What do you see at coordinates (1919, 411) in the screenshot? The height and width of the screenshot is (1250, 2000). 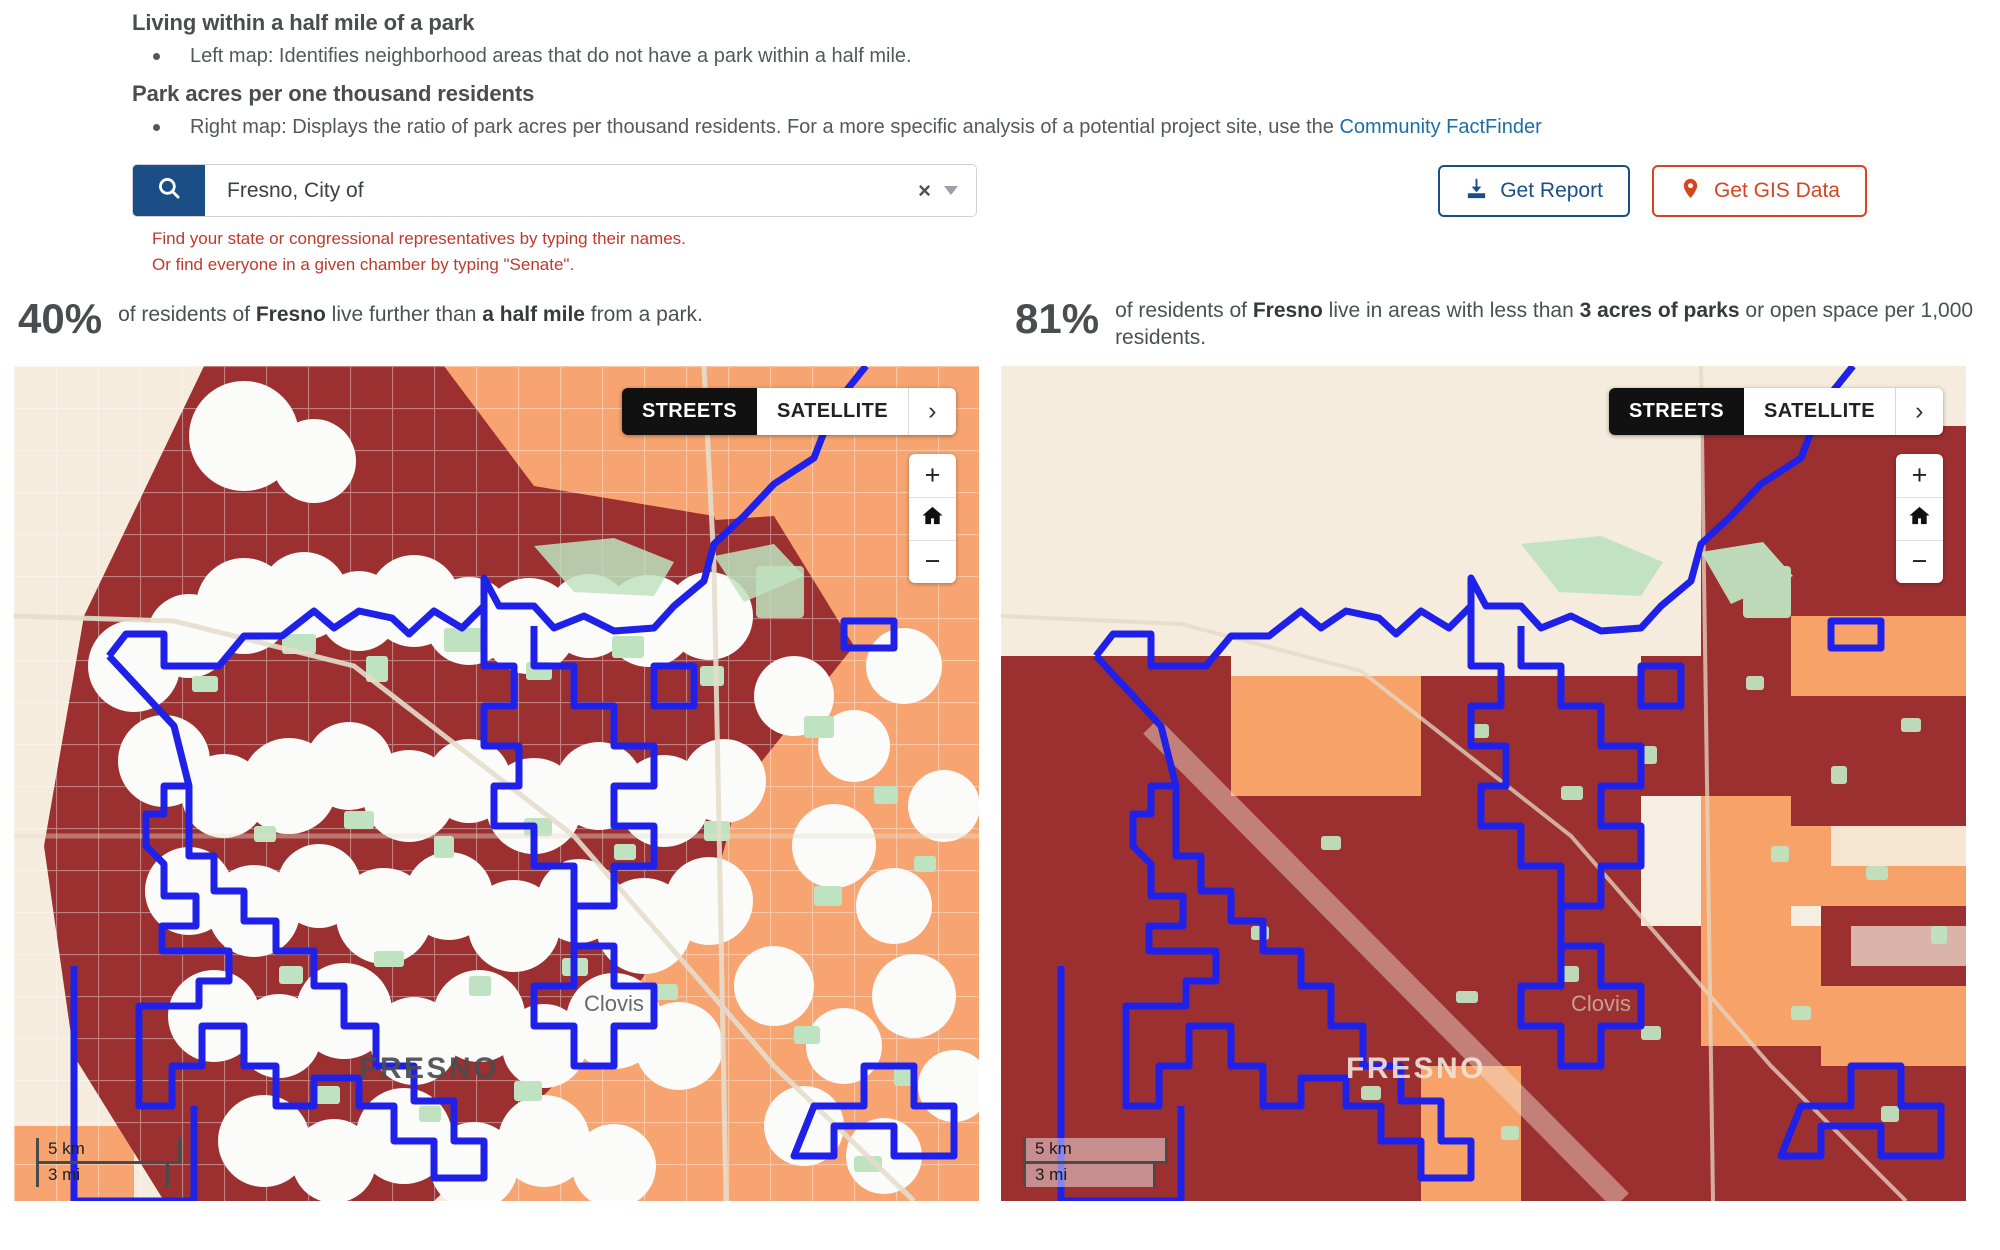 I see `basemap-more-right: ›` at bounding box center [1919, 411].